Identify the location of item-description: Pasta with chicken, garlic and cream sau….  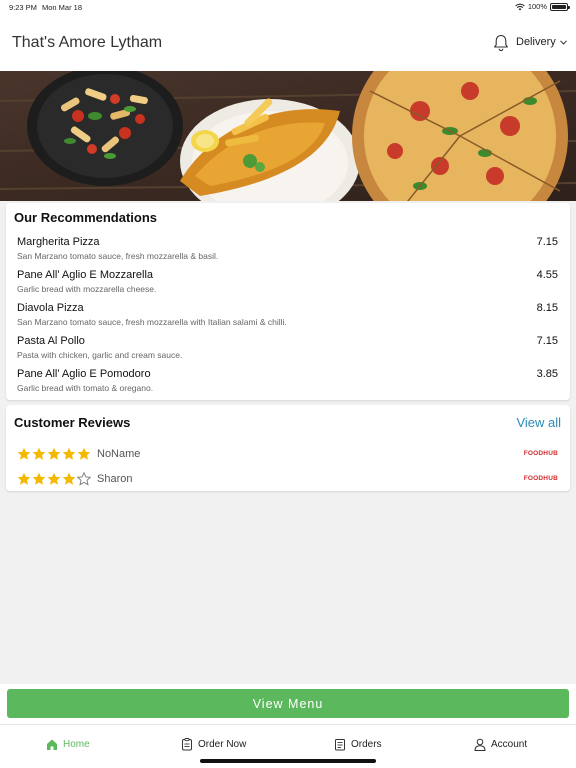
(100, 355).